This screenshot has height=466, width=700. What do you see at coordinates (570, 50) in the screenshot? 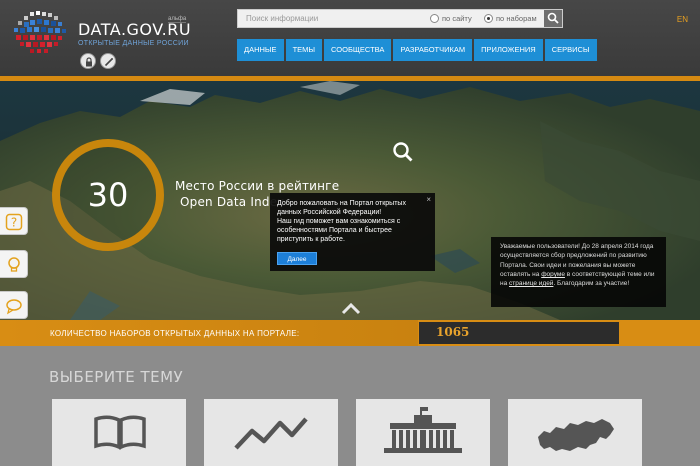
I see `nav-services: СЕРВИСЫ` at bounding box center [570, 50].